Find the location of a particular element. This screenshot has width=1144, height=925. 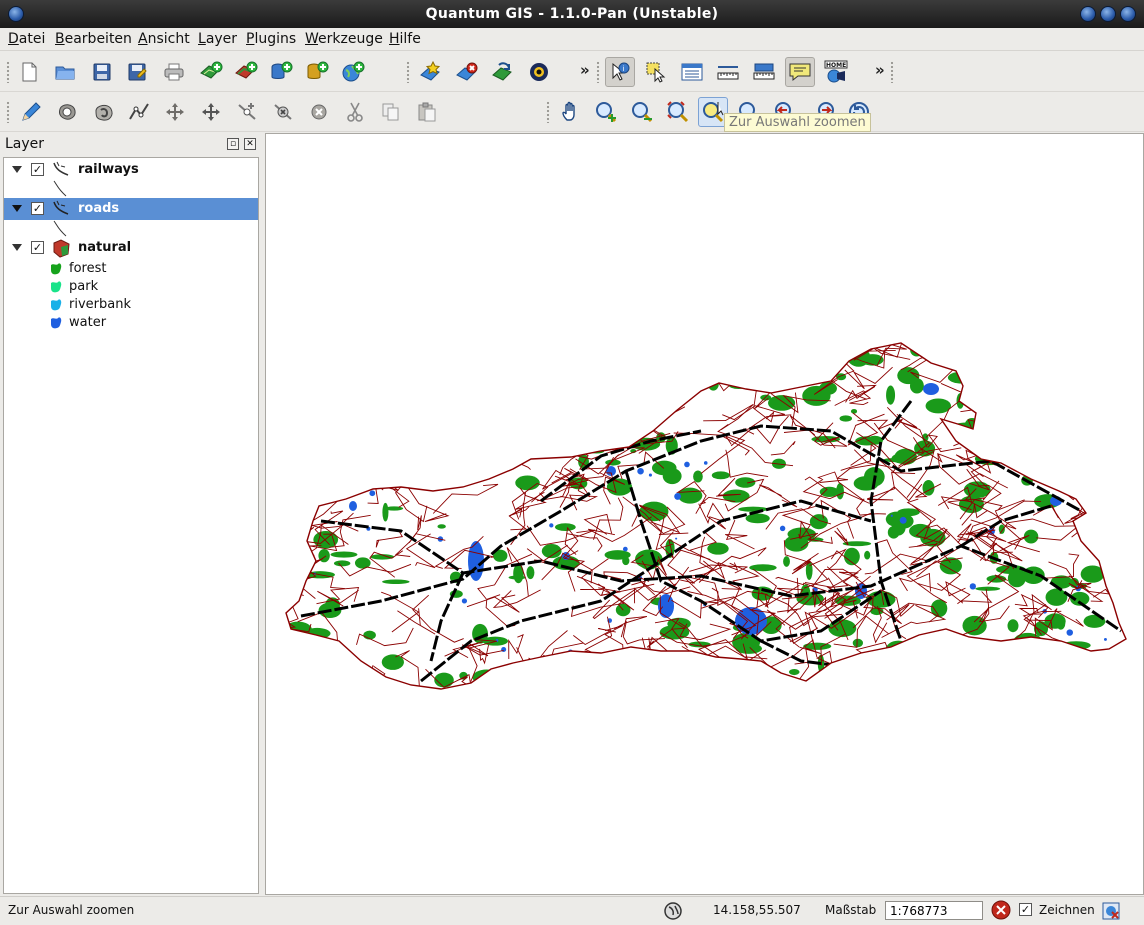

window-title: Quantum GIS - 1.1.0-Pan (Unstable) is located at coordinates (572, 14).